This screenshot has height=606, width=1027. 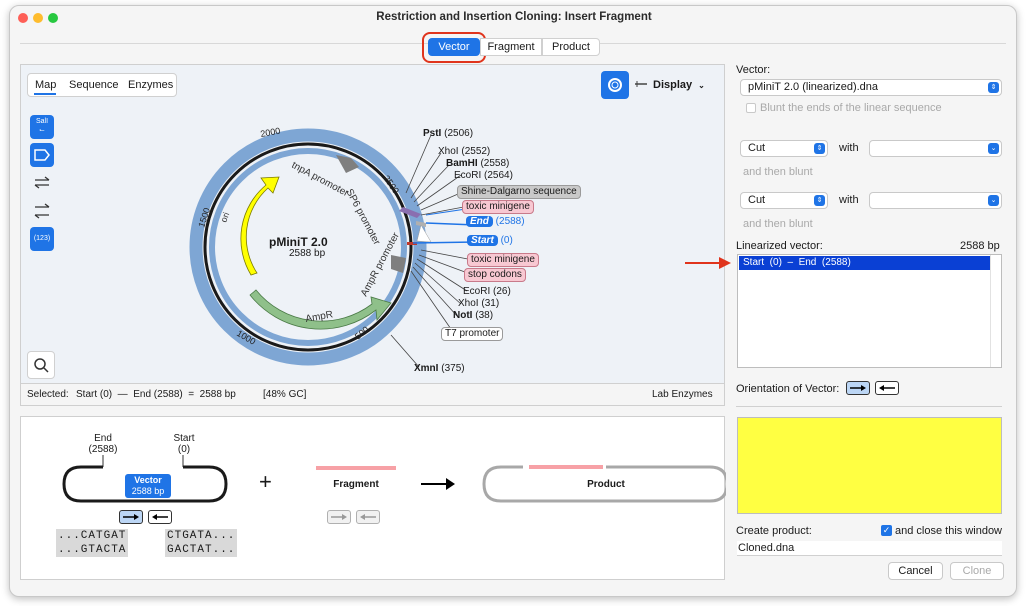 What do you see at coordinates (949, 531) in the screenshot?
I see `close-window-label: and close this window` at bounding box center [949, 531].